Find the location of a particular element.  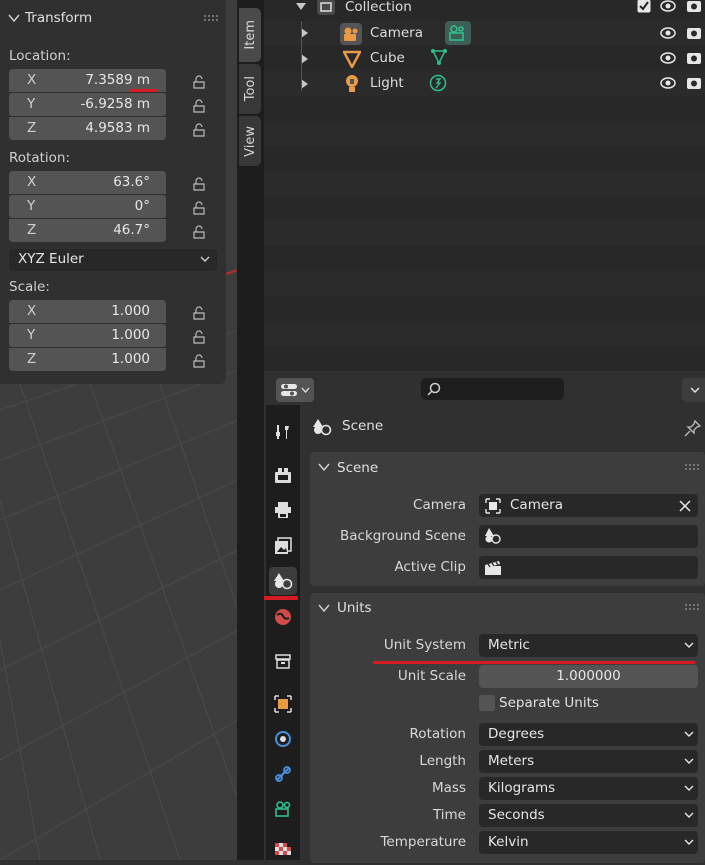

rotation-y-field: Y 0° is located at coordinates (87, 206).